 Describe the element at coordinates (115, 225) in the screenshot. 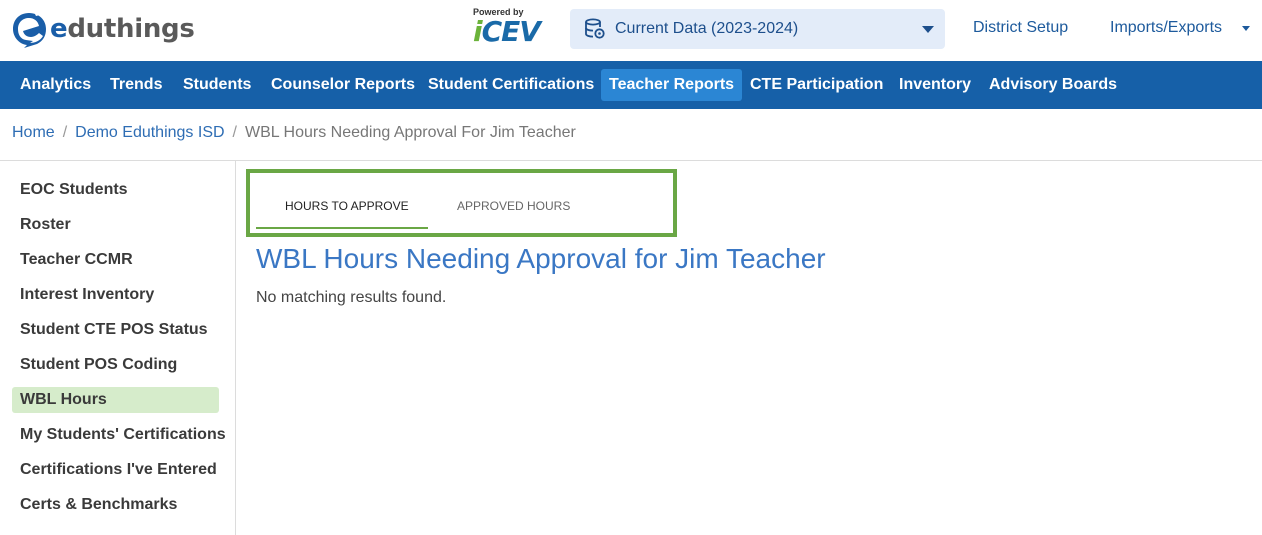

I see `sidebar-item-roster: Roster` at that location.